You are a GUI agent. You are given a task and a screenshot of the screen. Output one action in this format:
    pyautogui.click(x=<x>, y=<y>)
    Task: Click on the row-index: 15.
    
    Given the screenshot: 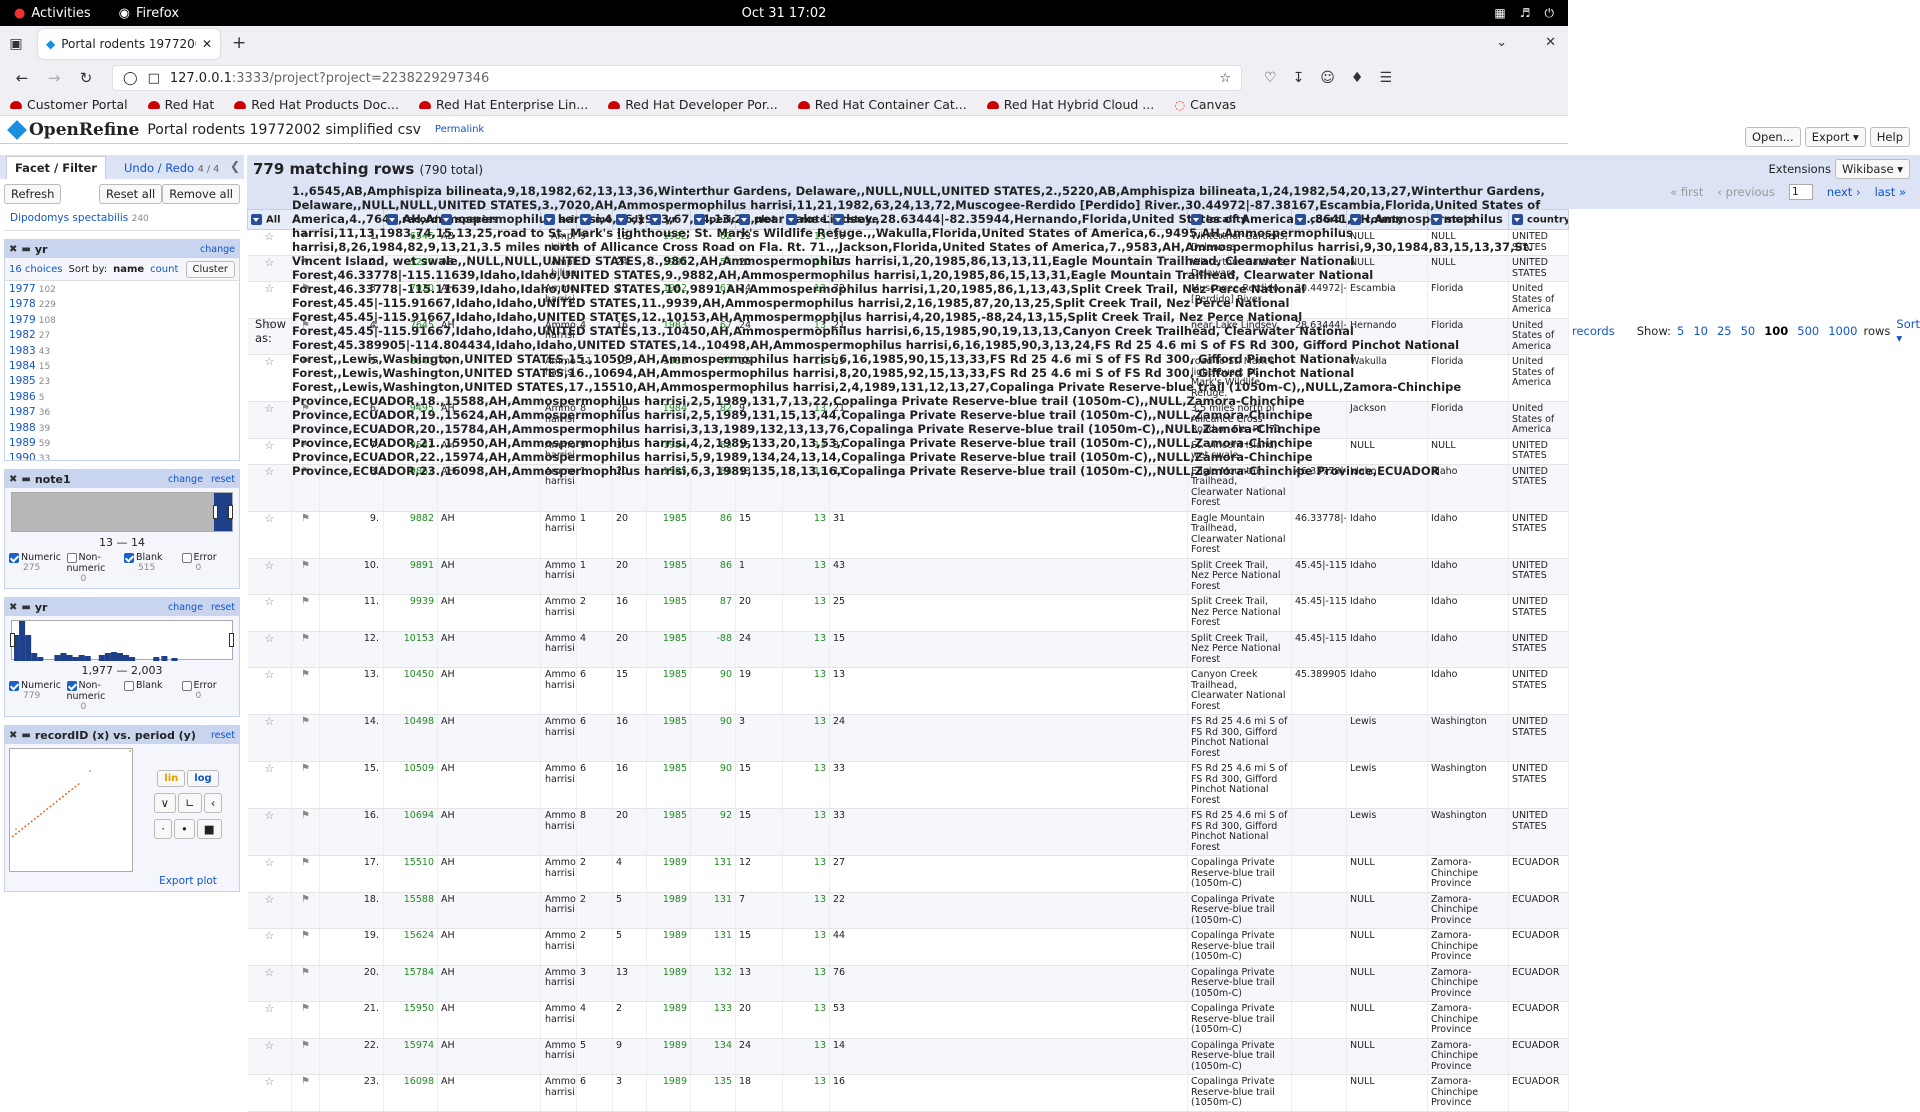 What is the action you would take?
    pyautogui.click(x=352, y=785)
    